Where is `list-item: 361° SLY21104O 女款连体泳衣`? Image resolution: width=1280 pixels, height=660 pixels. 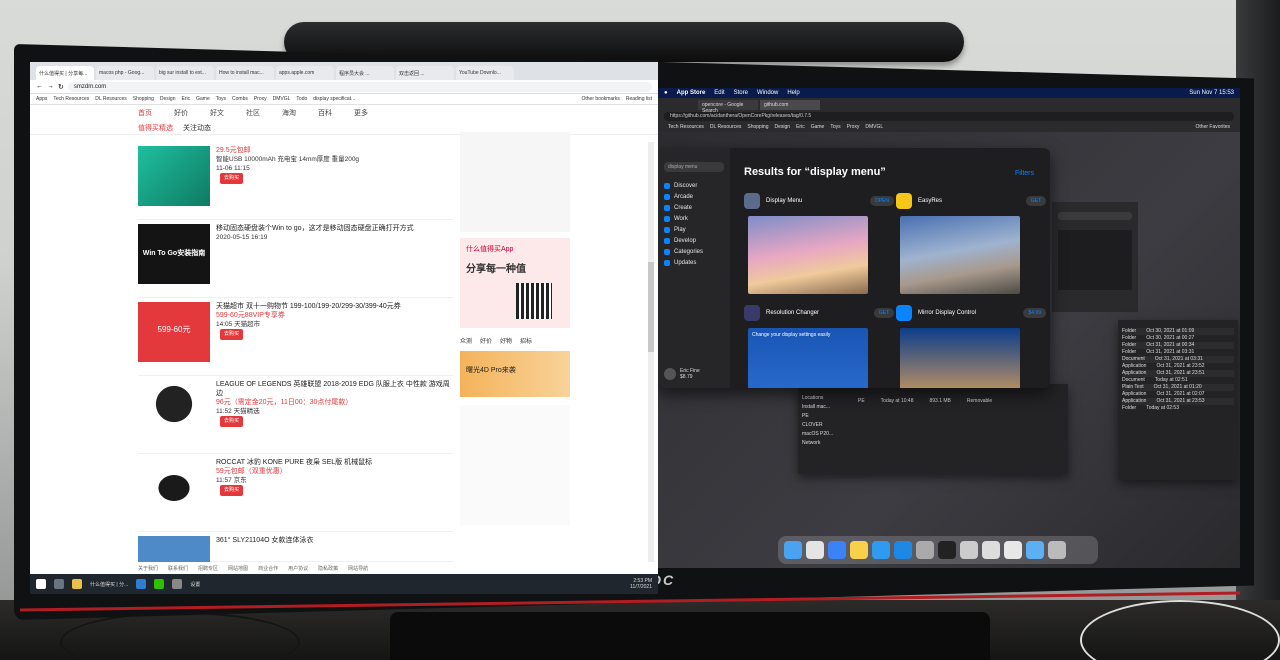 list-item: 361° SLY21104O 女款连体泳衣 is located at coordinates (295, 547).